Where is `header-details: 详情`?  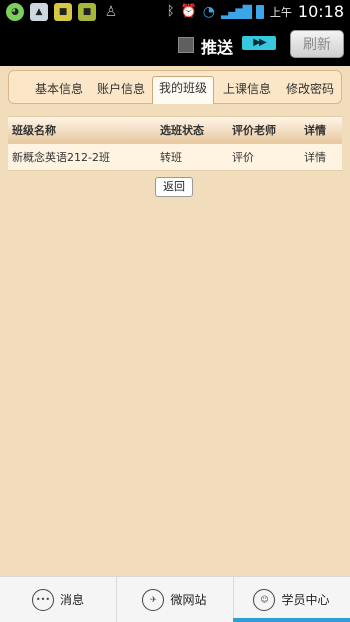
header-details: 详情 is located at coordinates (315, 130).